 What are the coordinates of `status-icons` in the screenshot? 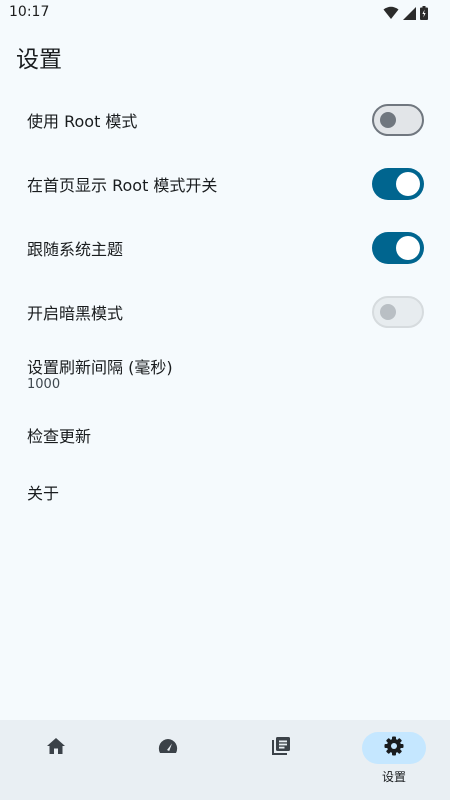 It's located at (405, 14).